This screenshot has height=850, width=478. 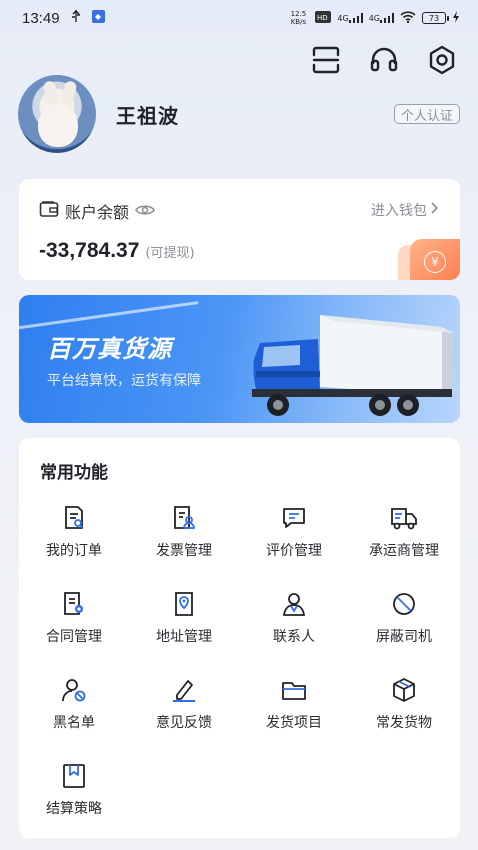 What do you see at coordinates (147, 115) in the screenshot?
I see `username: 王祖波` at bounding box center [147, 115].